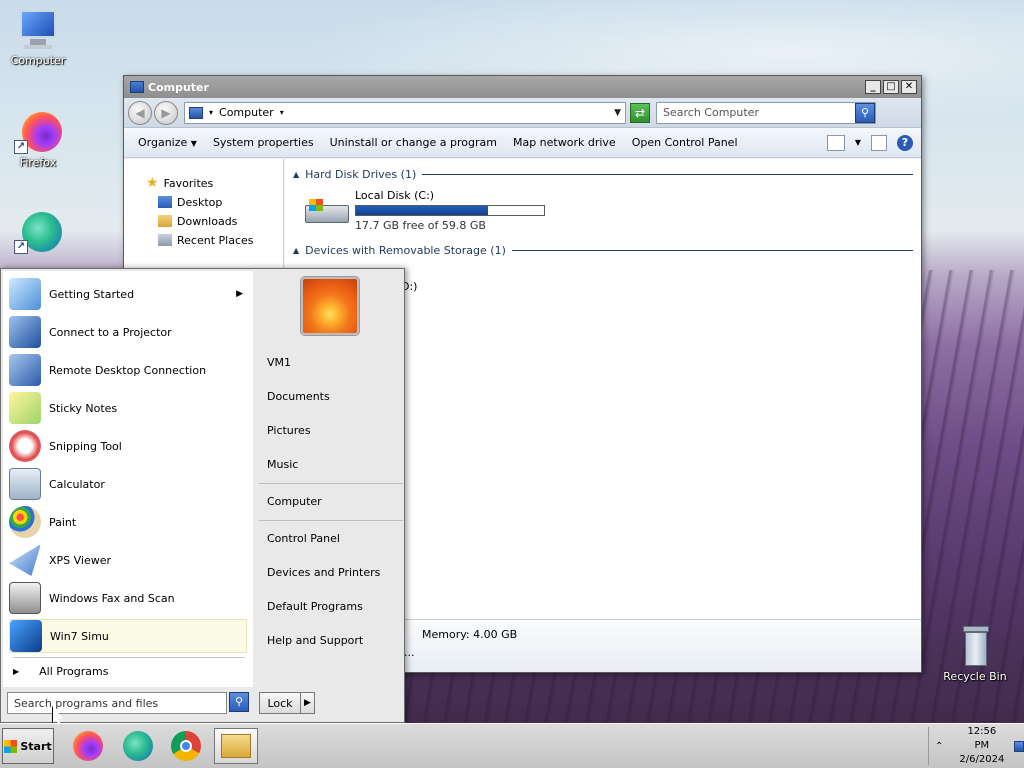 The image size is (1024, 768). What do you see at coordinates (413, 142) in the screenshot?
I see `uninstall-program-button: Uninstall or change a program` at bounding box center [413, 142].